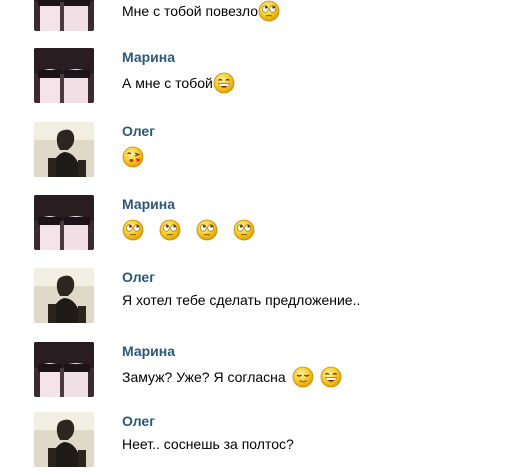 The width and height of the screenshot is (522, 474). What do you see at coordinates (303, 377) in the screenshot?
I see `relieved-emoji` at bounding box center [303, 377].